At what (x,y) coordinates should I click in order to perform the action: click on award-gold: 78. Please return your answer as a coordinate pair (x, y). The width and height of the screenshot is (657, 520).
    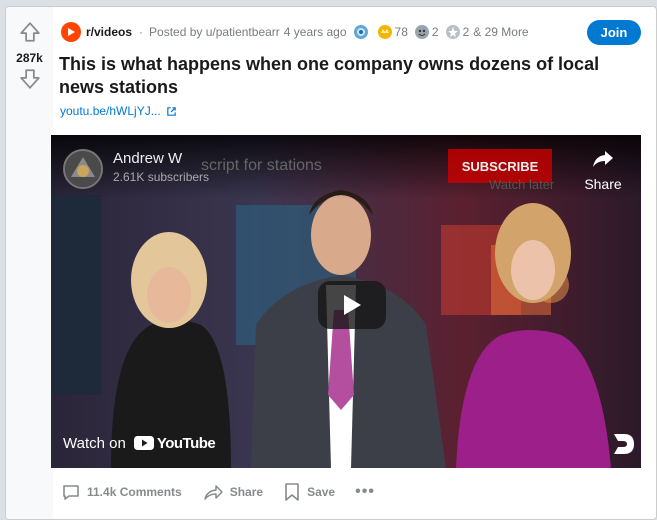
    Looking at the image, I should click on (392, 32).